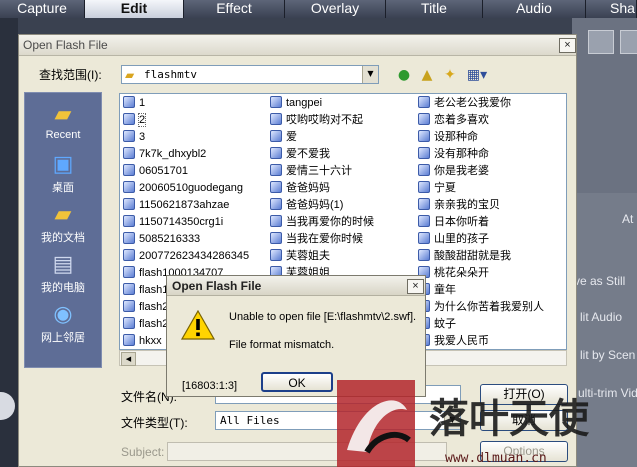 The width and height of the screenshot is (637, 467). I want to click on file-item: 没有那种命, so click(453, 154).